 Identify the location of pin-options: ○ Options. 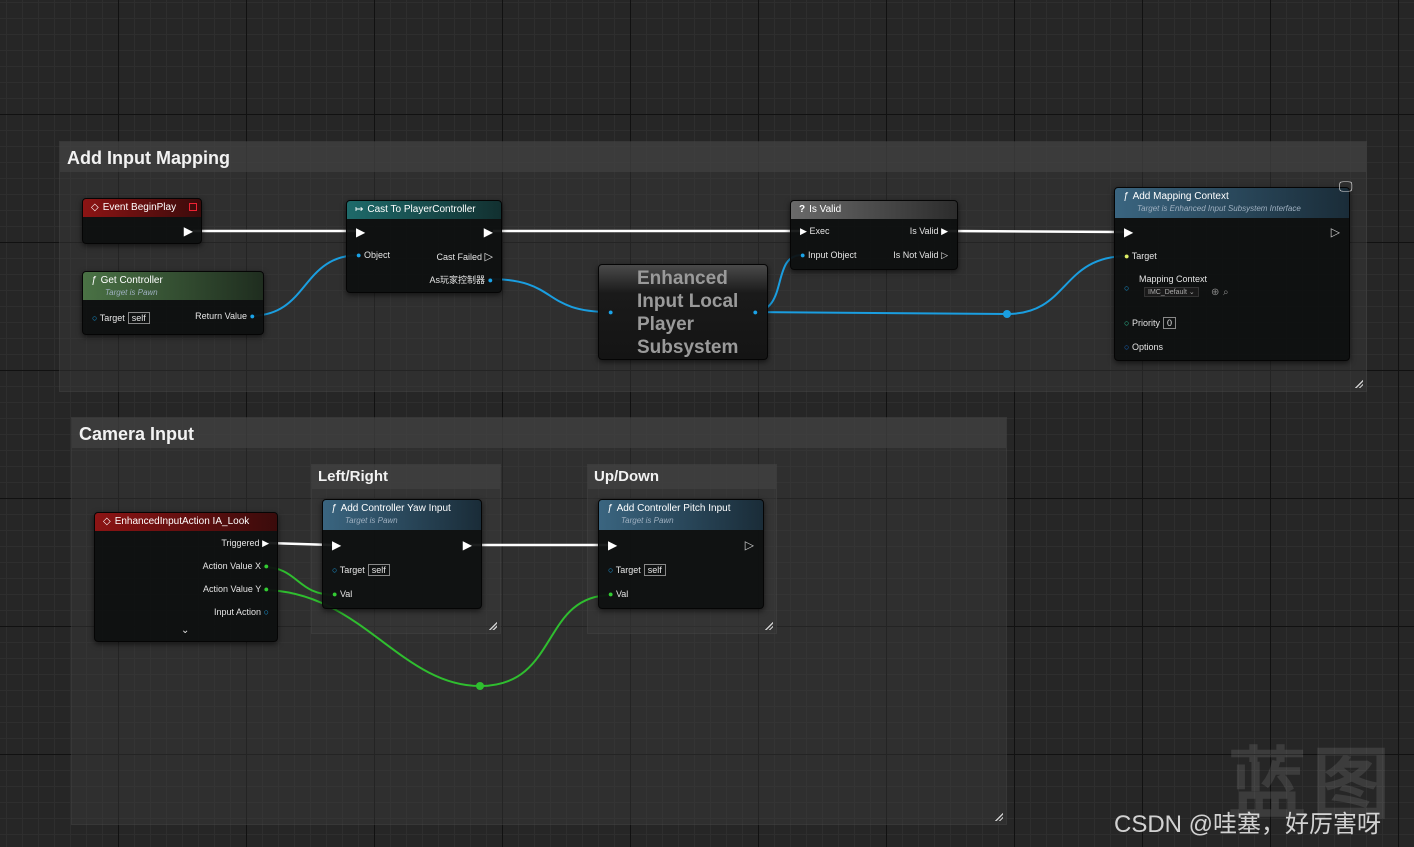
(1143, 347).